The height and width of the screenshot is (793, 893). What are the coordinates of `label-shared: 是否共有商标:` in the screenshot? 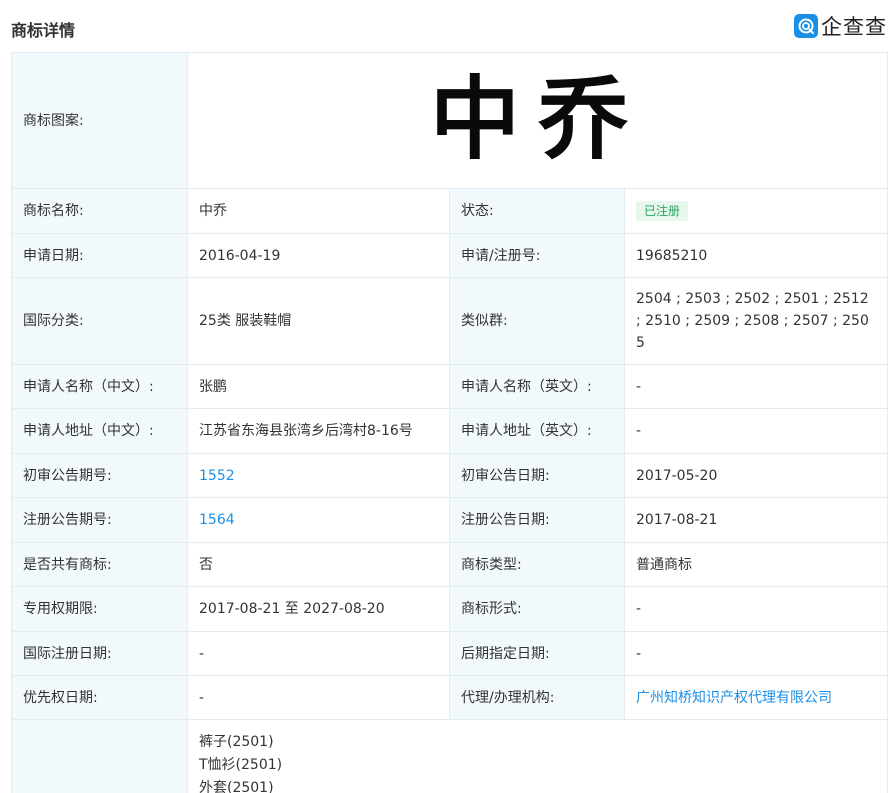 It's located at (99, 564).